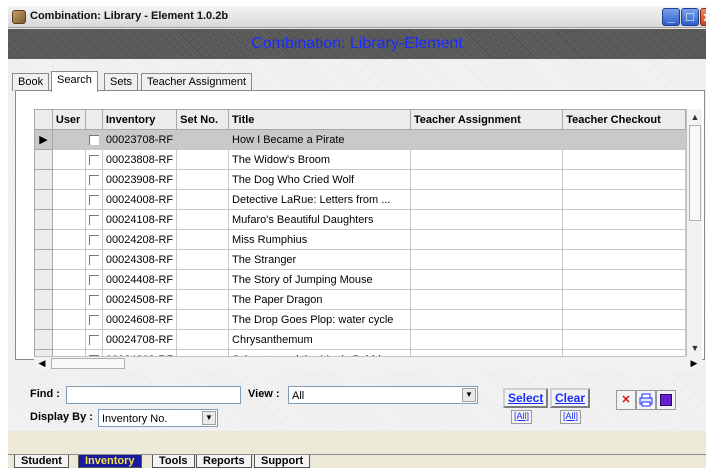 The image size is (706, 468). I want to click on row-selector-header, so click(43, 119).